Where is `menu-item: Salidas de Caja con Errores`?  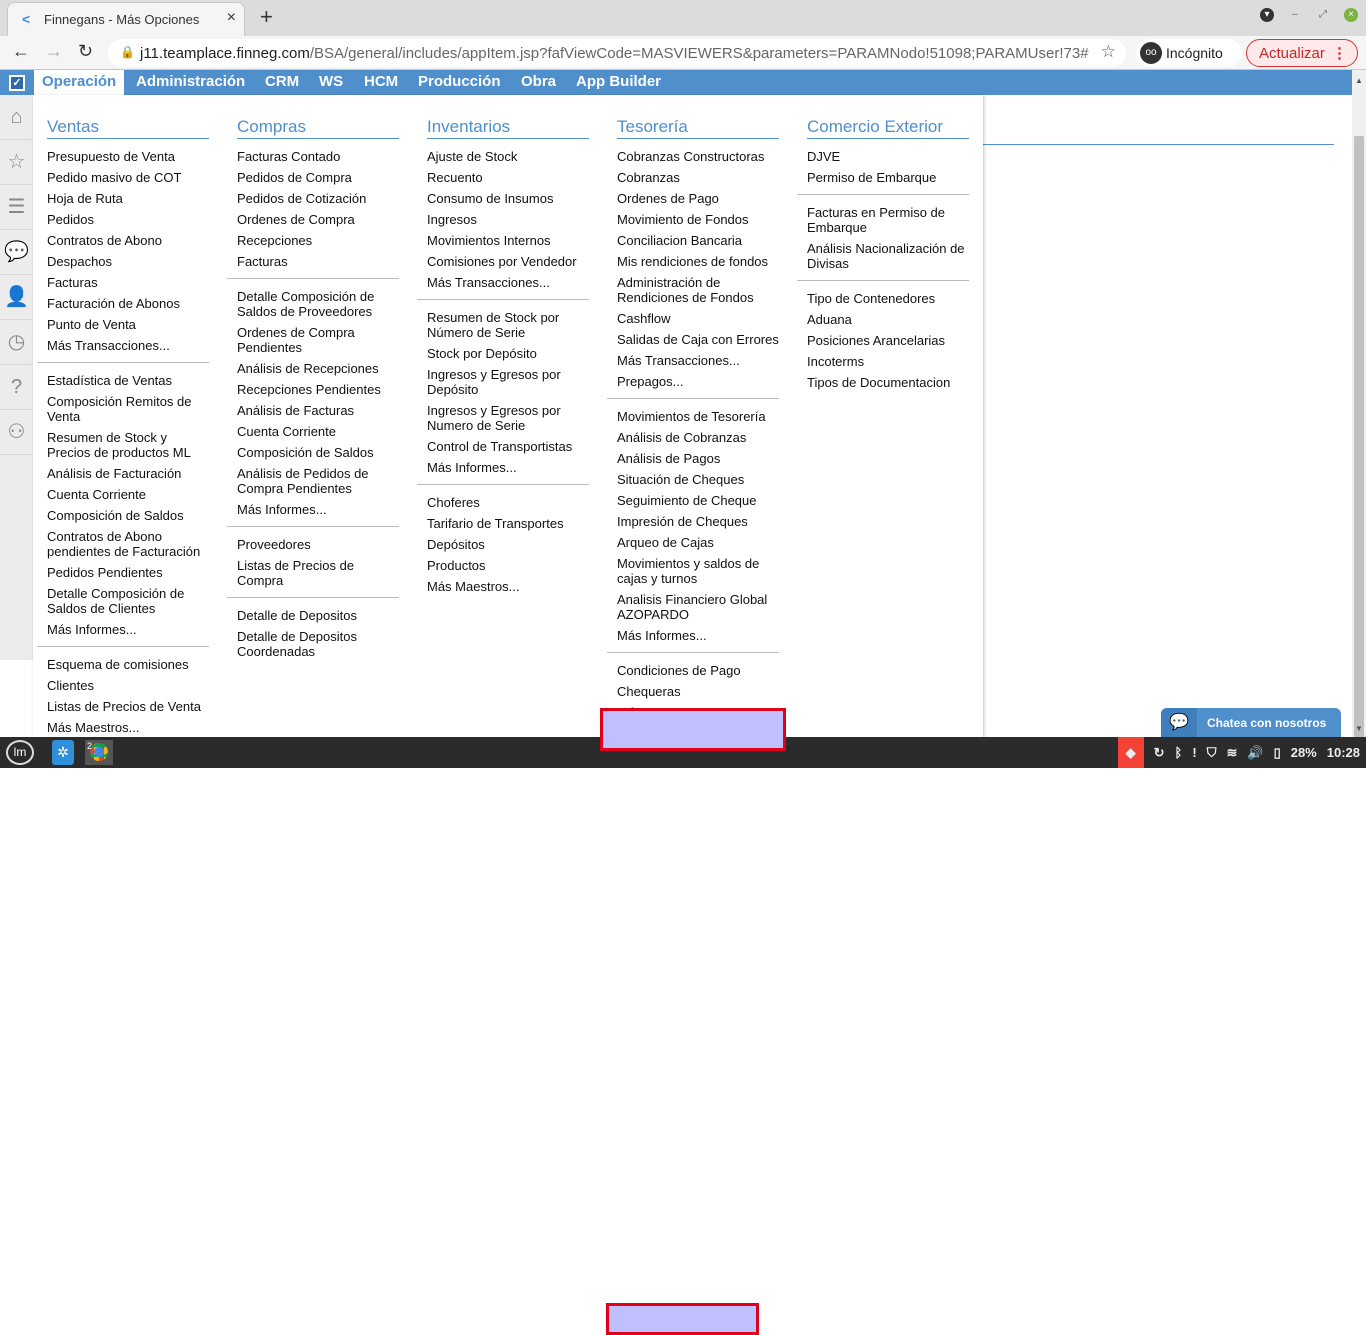 menu-item: Salidas de Caja con Errores is located at coordinates (698, 339).